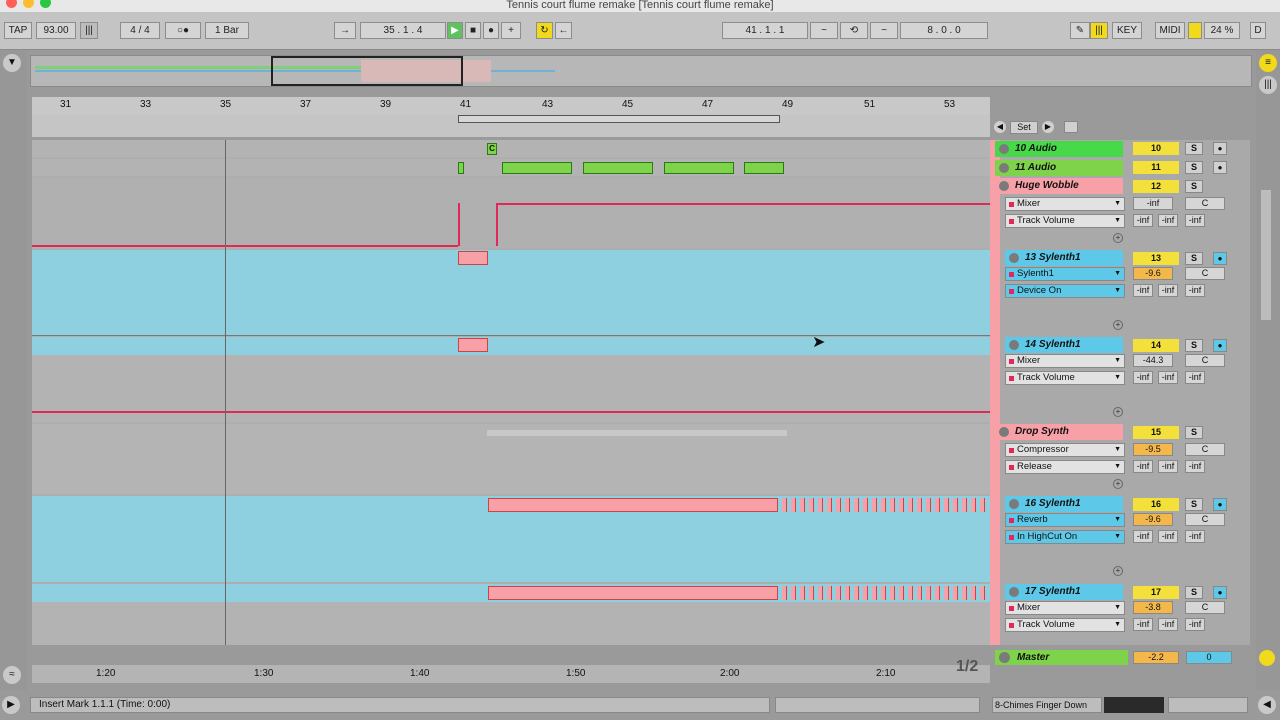  What do you see at coordinates (1064, 345) in the screenshot?
I see `track-title: 14 Sylenth1` at bounding box center [1064, 345].